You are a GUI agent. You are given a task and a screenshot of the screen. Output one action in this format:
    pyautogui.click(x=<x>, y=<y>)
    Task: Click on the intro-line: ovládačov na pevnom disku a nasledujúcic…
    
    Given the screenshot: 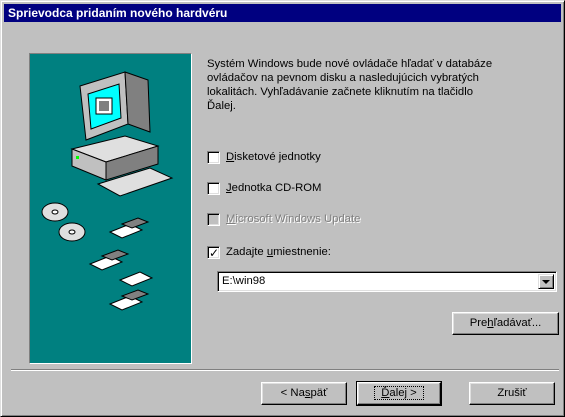 What is the action you would take?
    pyautogui.click(x=343, y=78)
    